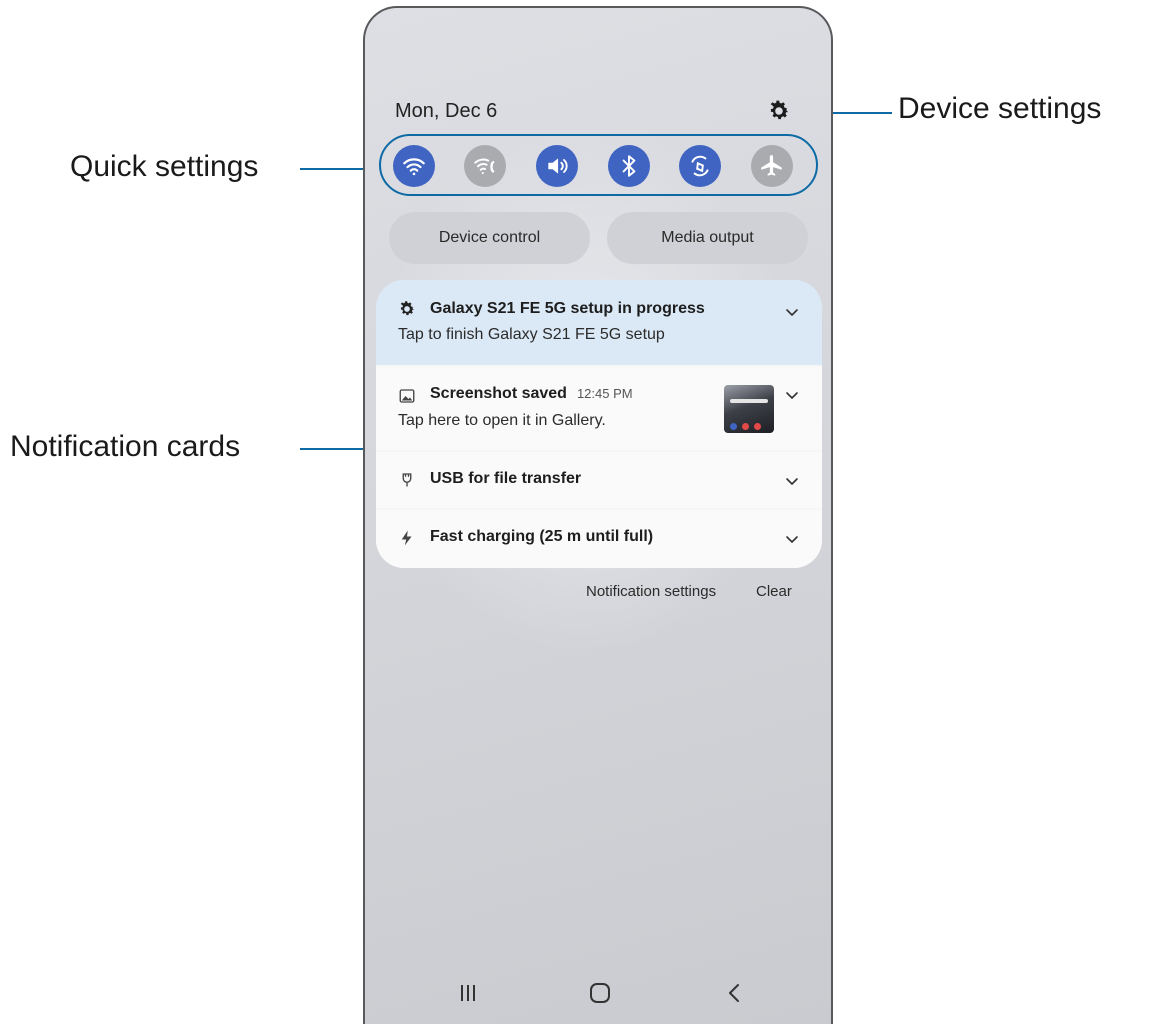  I want to click on notification-text: Tap here to open it in Gallery., so click(502, 420).